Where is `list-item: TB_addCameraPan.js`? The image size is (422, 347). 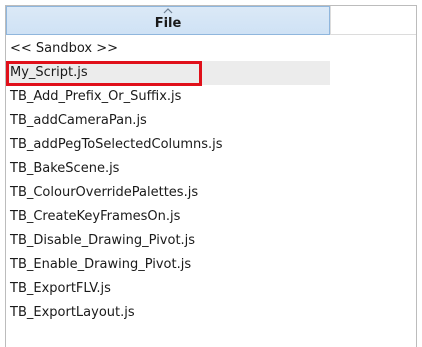 list-item: TB_addCameraPan.js is located at coordinates (168, 121).